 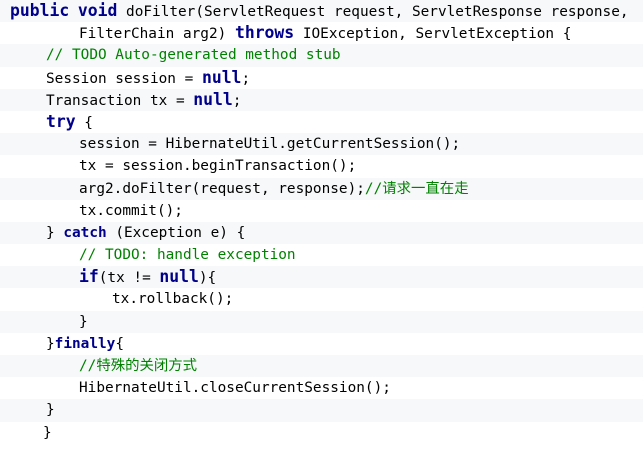 What do you see at coordinates (321, 299) in the screenshot?
I see `code-line-14: tx.rollback();` at bounding box center [321, 299].